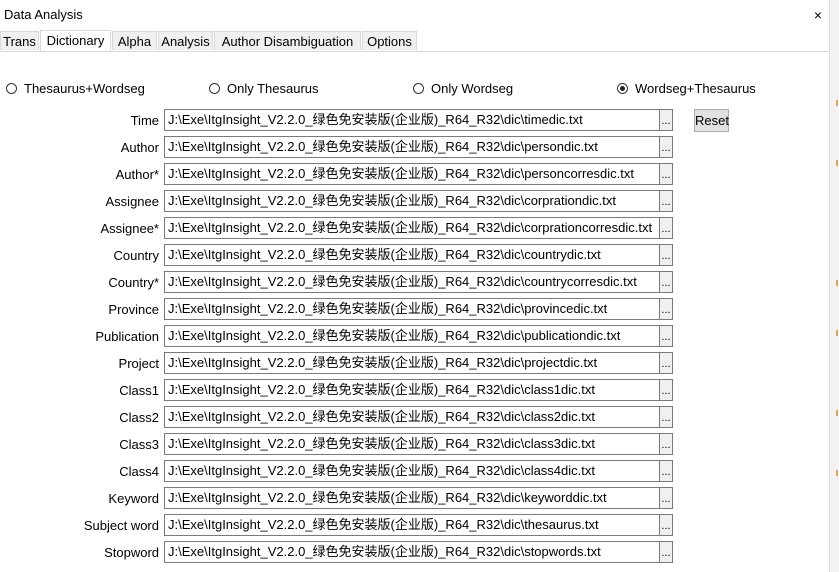  What do you see at coordinates (75, 40) in the screenshot?
I see `tab-dictionary: Dictionary` at bounding box center [75, 40].